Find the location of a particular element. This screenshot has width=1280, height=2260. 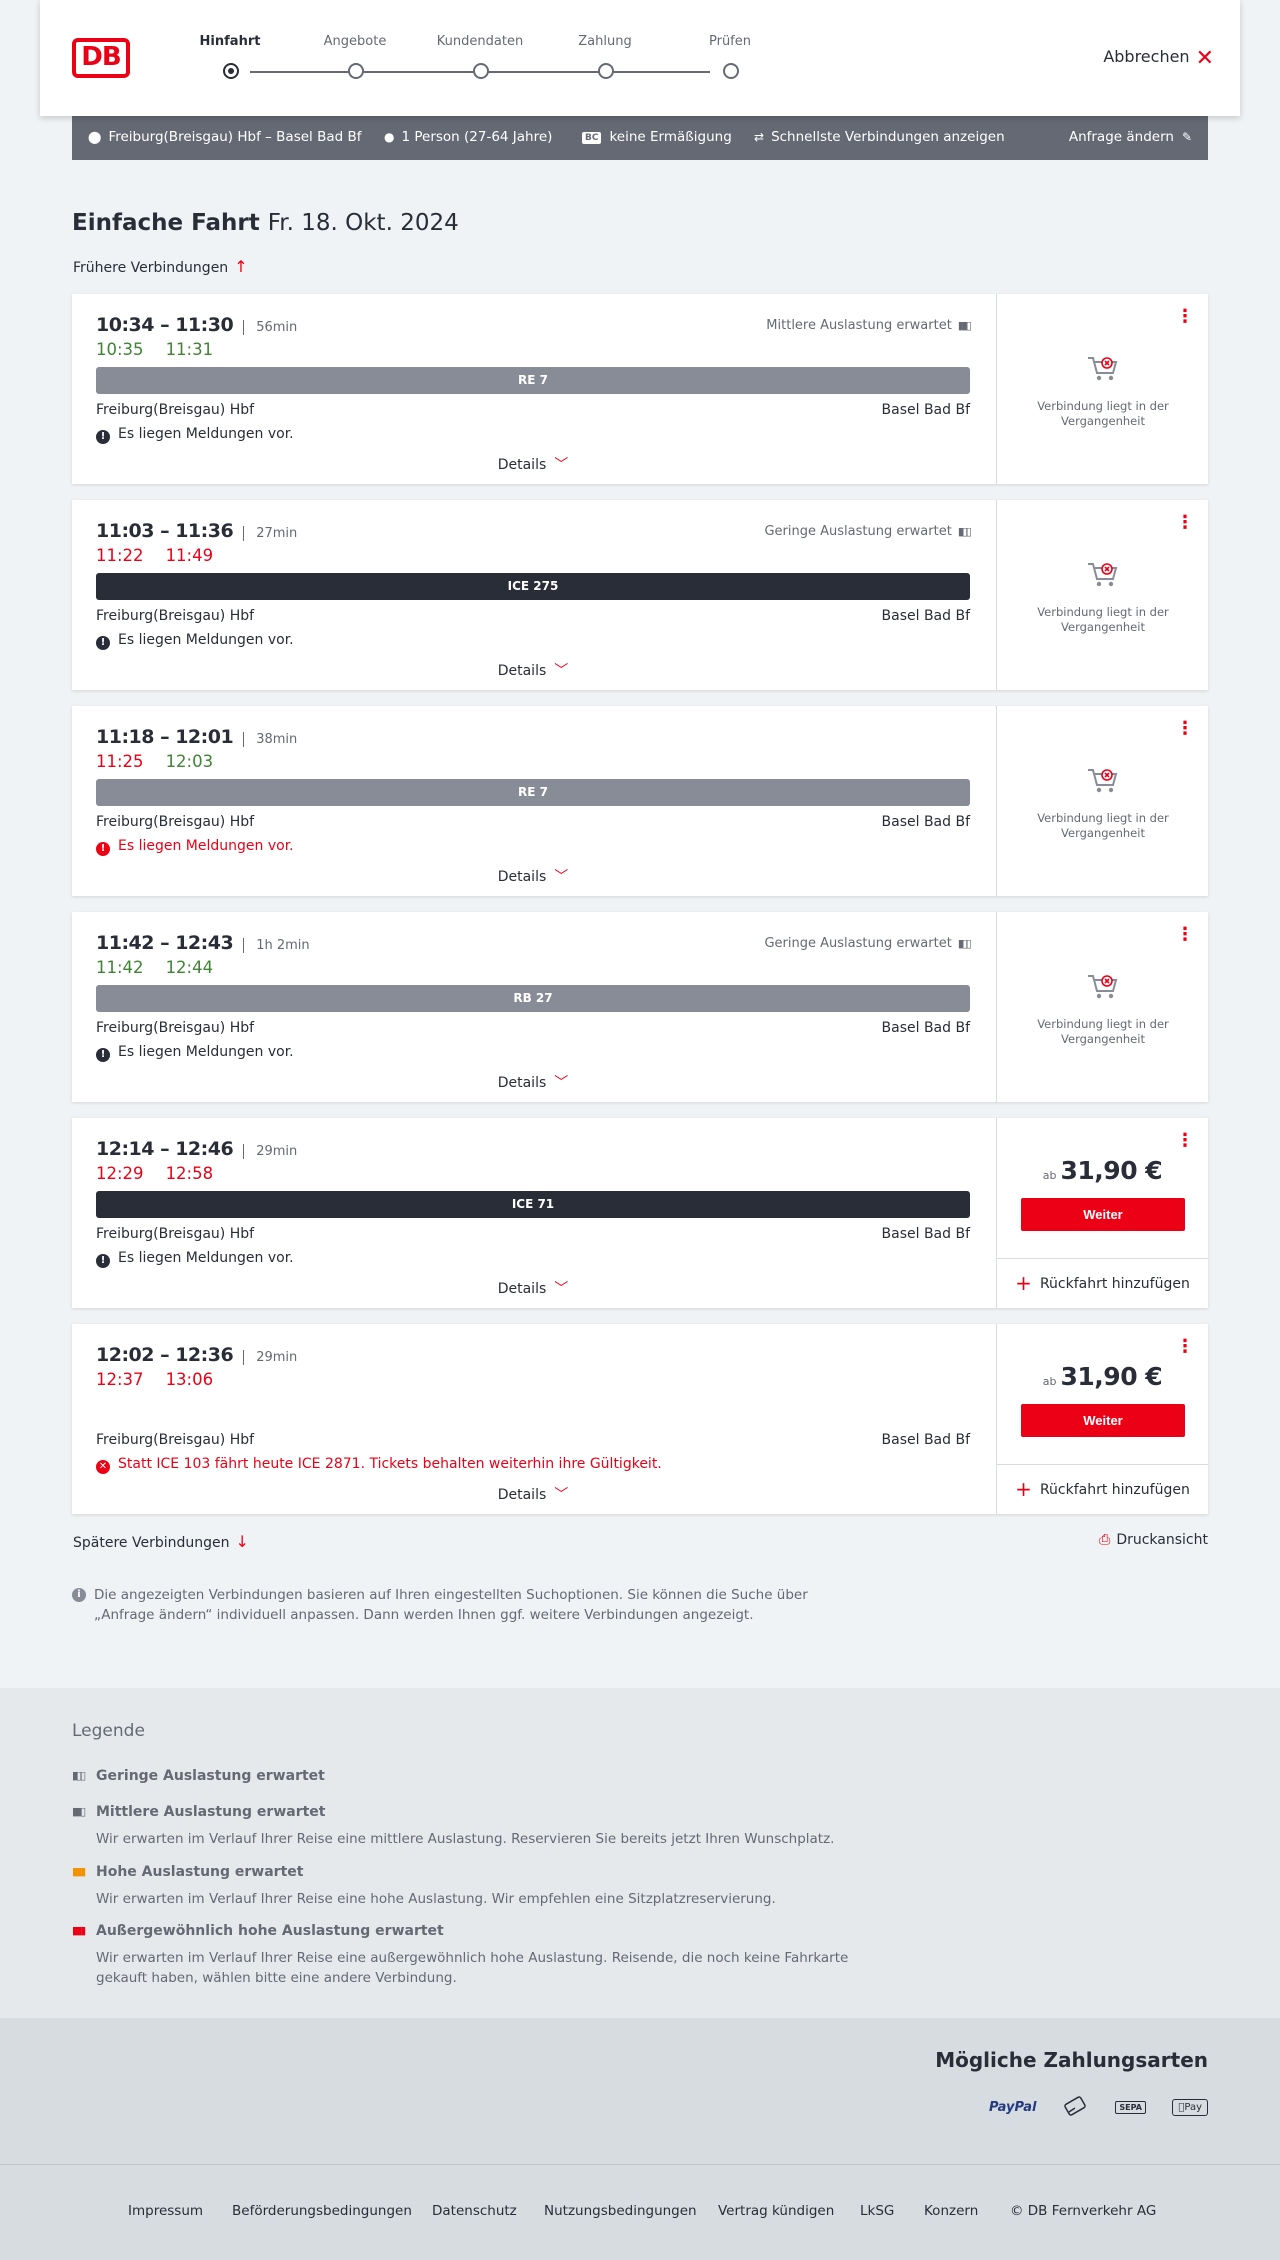

connection-message: ! Es liegen Meldungen vor. is located at coordinates (195, 1053).